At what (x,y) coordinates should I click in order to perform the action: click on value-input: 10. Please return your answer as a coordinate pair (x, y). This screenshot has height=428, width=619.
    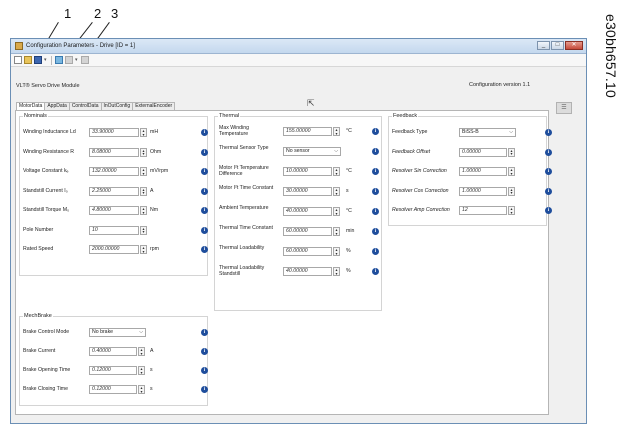
    Looking at the image, I should click on (114, 230).